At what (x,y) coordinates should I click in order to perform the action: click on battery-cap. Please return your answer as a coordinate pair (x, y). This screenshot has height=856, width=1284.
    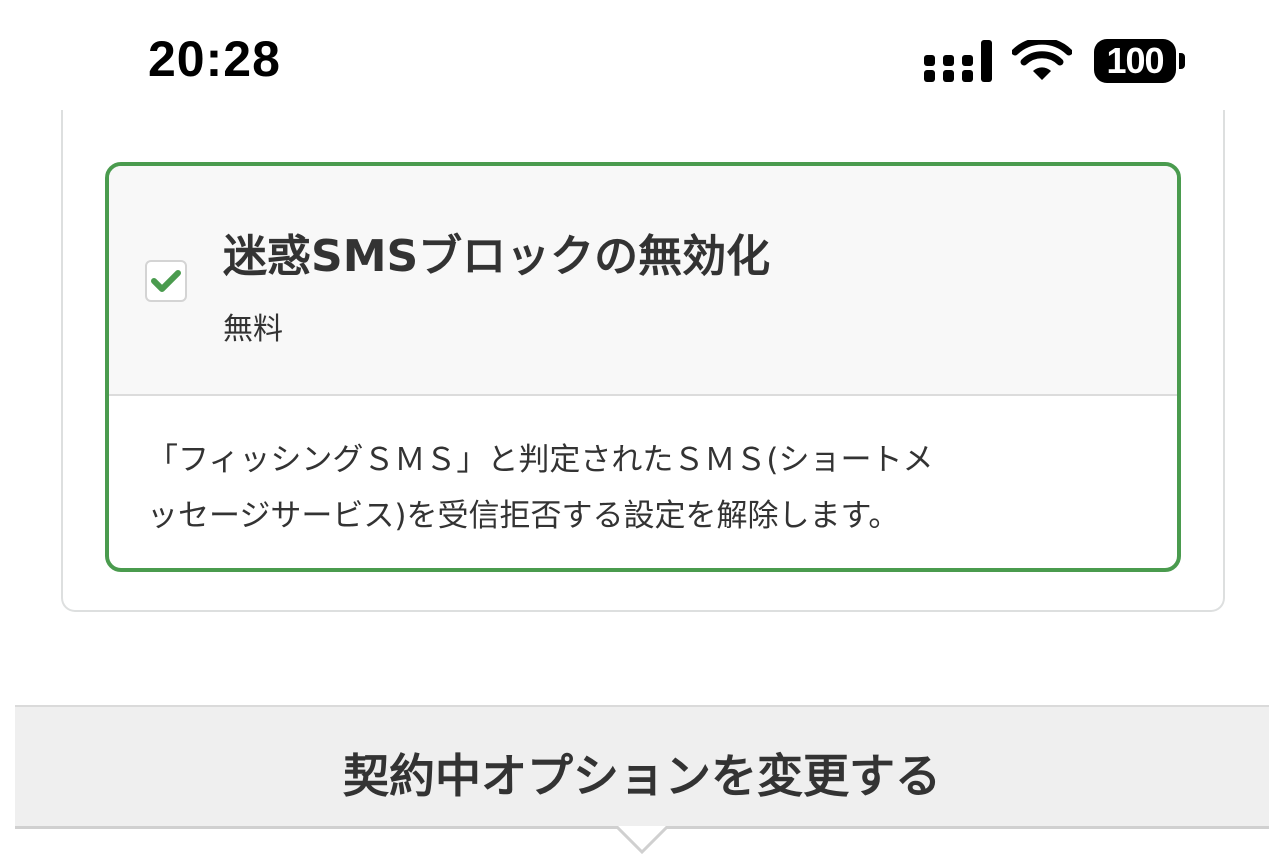
    Looking at the image, I should click on (1182, 61).